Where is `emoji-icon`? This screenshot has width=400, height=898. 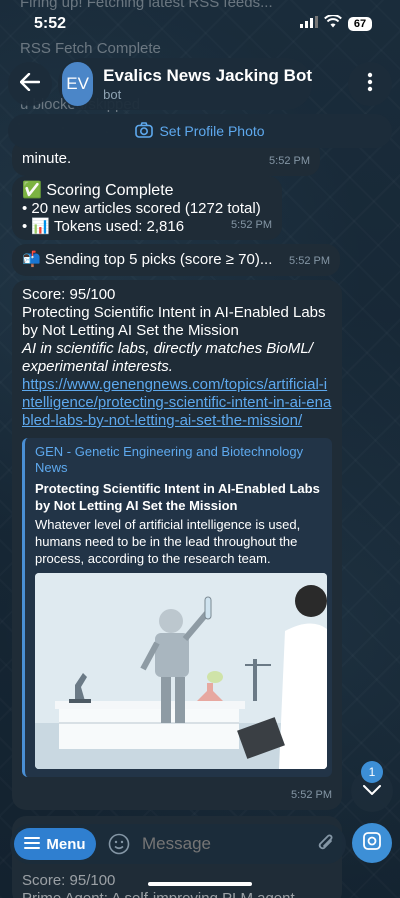
emoji-icon is located at coordinates (119, 846).